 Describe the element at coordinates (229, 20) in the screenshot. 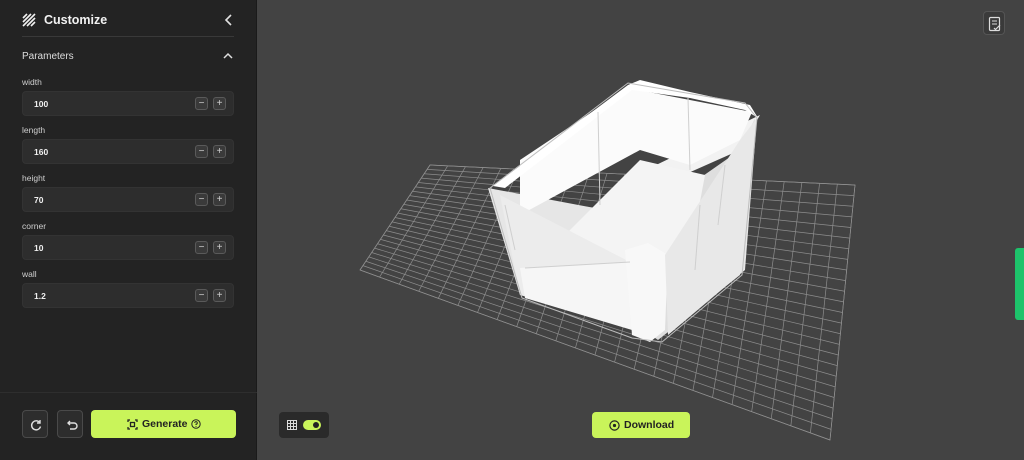

I see `chevron-left-icon` at that location.